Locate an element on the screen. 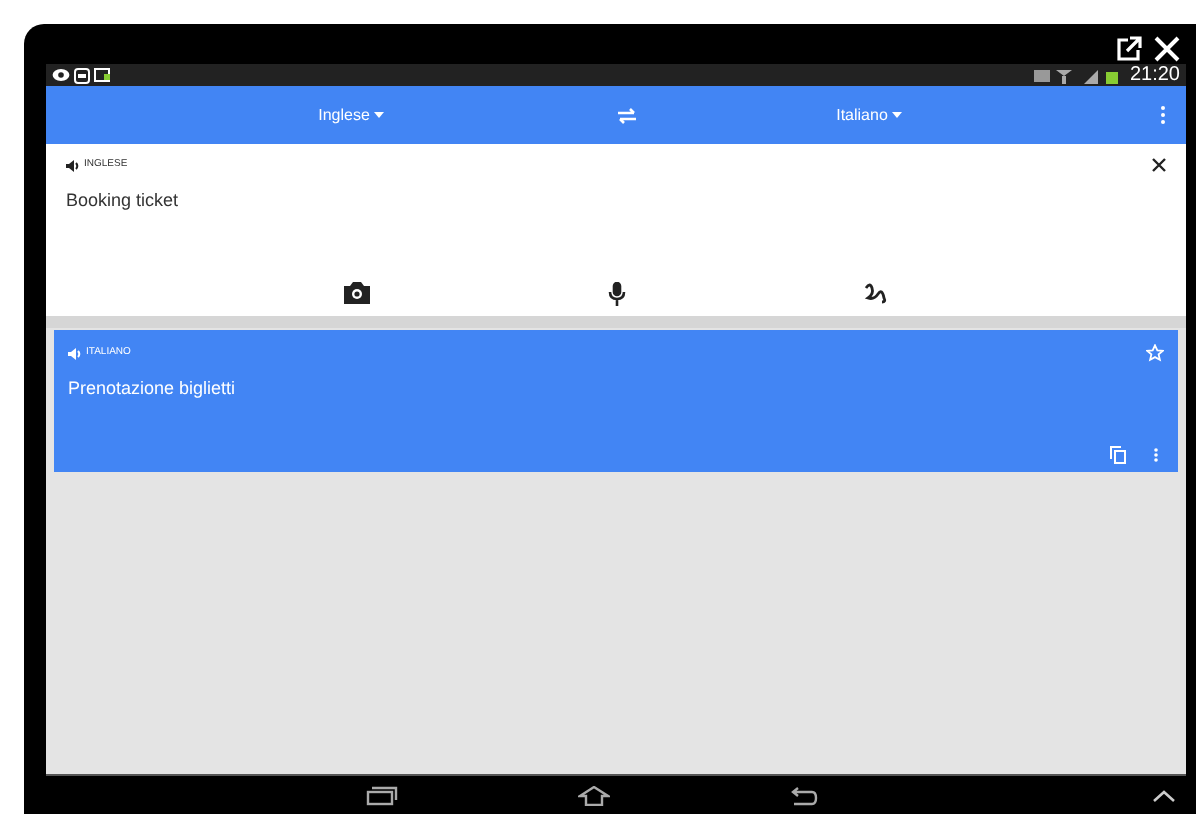 This screenshot has width=1196, height=814. swap-languages-icon is located at coordinates (627, 115).